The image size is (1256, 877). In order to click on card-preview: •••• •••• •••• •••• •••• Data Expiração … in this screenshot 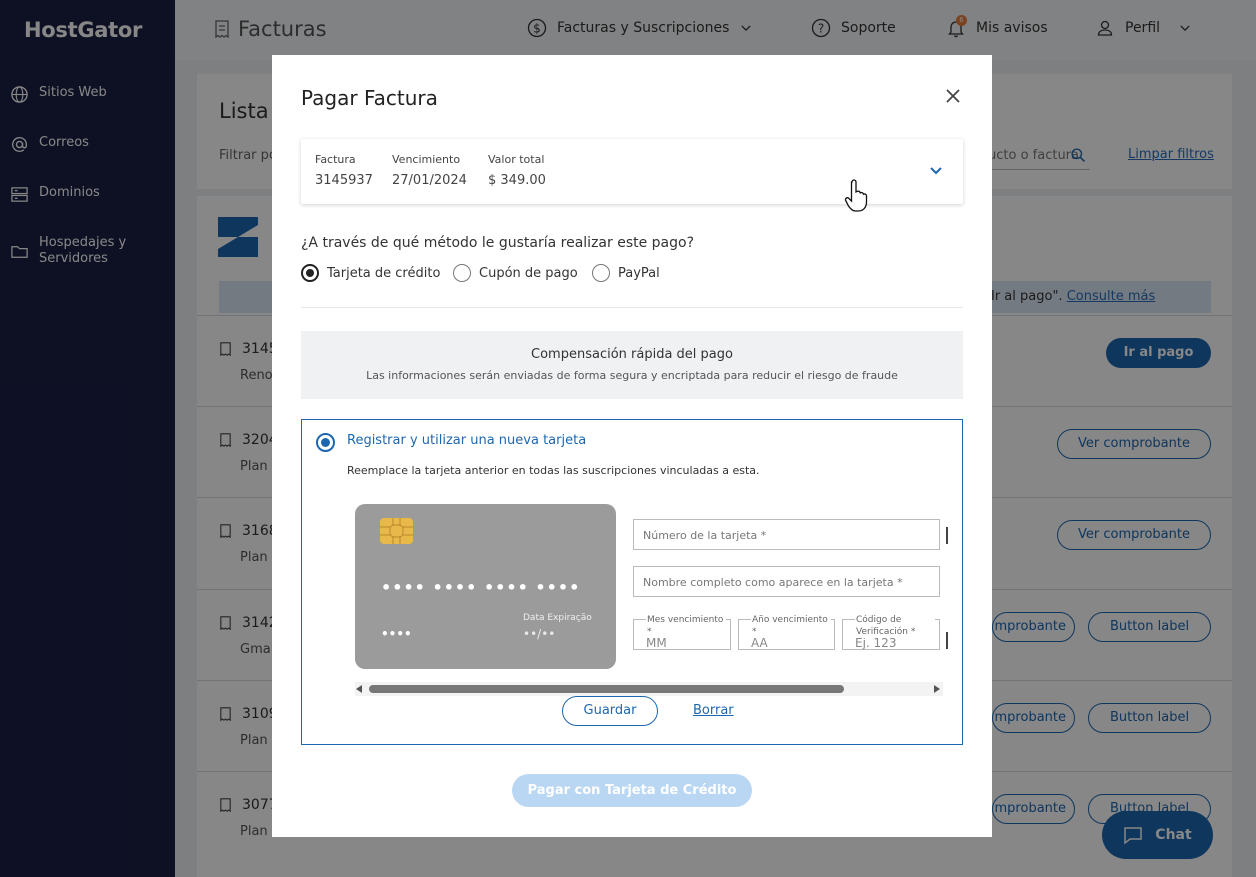, I will do `click(485, 586)`.